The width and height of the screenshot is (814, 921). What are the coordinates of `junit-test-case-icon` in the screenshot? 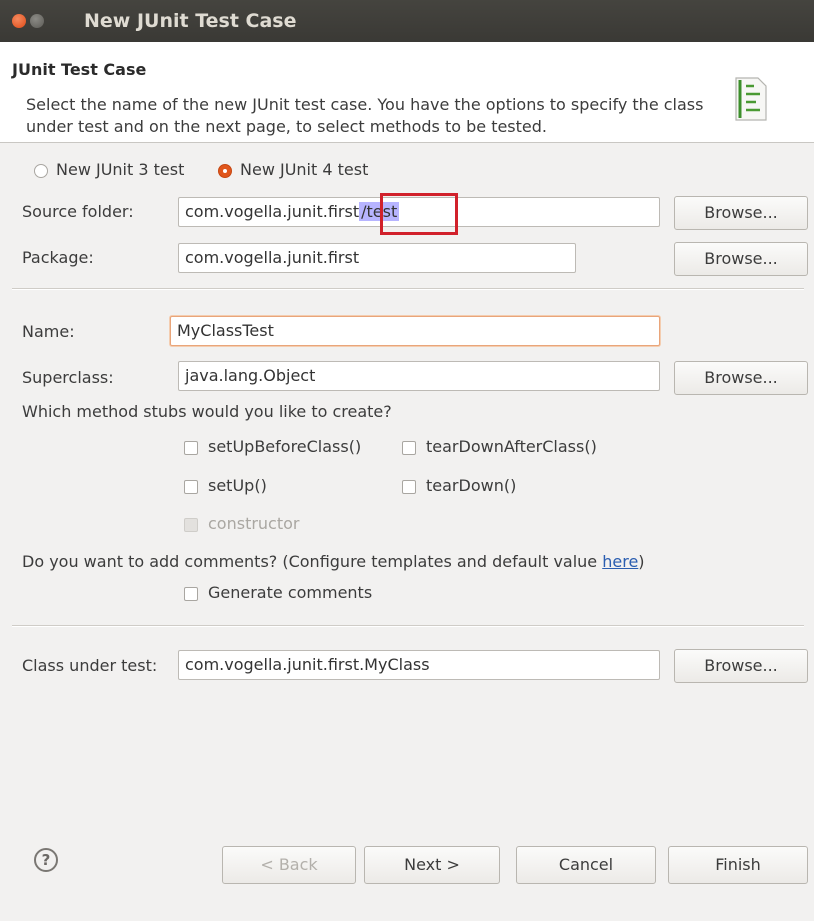 It's located at (751, 99).